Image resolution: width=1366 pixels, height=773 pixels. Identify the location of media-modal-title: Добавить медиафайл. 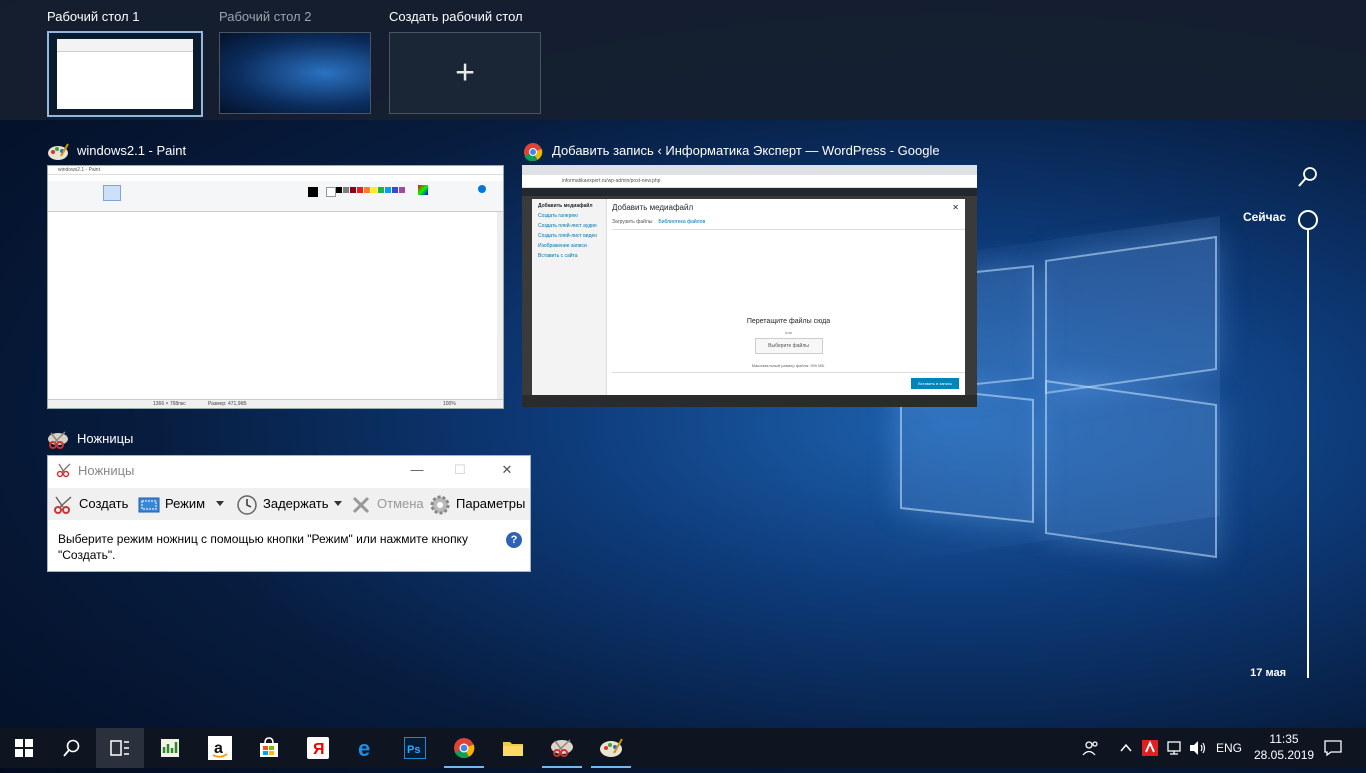
(653, 207).